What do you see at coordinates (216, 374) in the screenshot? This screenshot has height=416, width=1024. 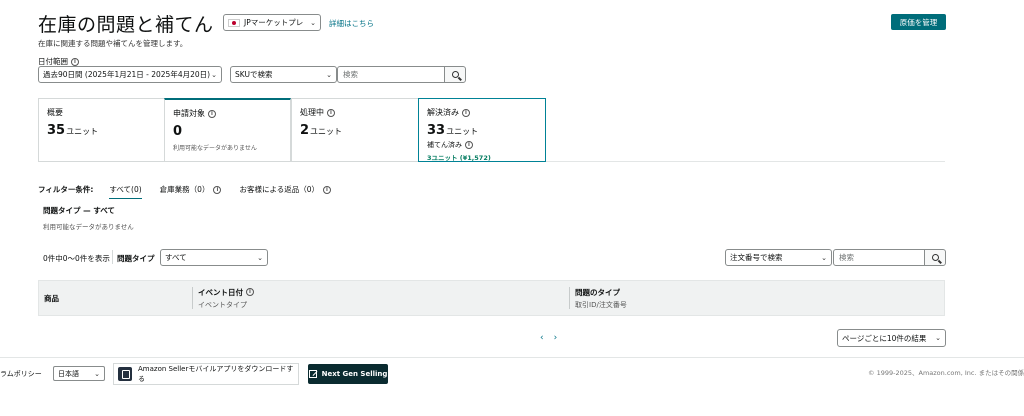 I see `app-download-label: Amazon Sellerモバイルアプリをダウンロードする` at bounding box center [216, 374].